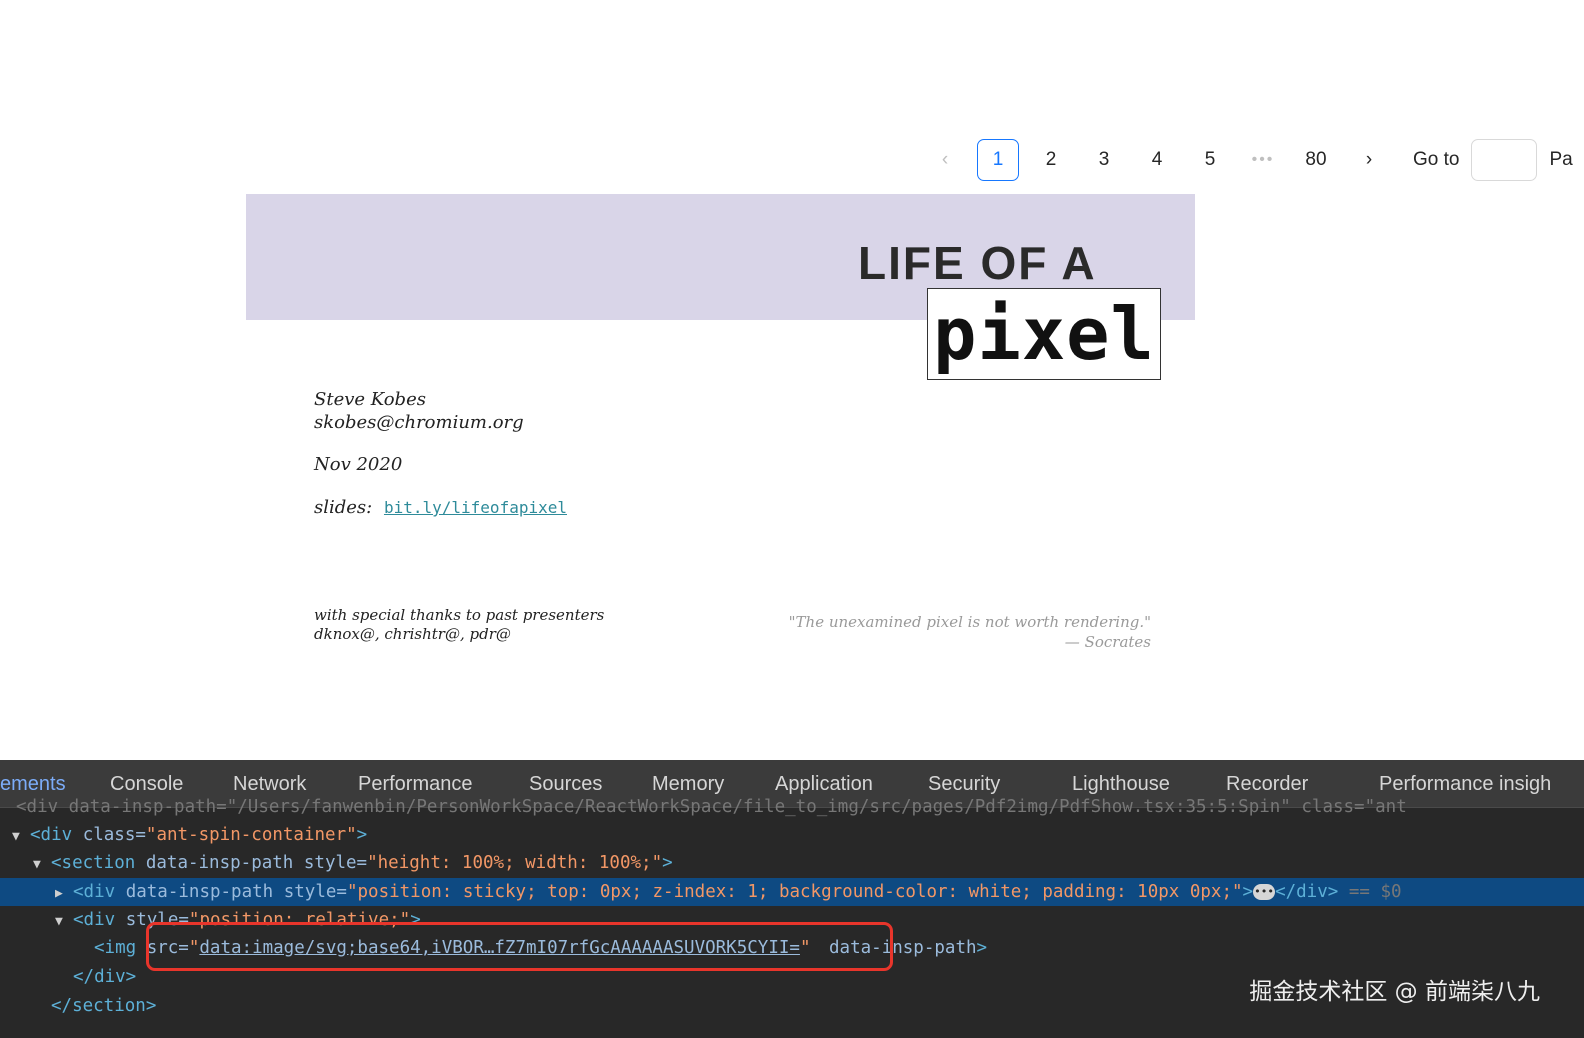 The height and width of the screenshot is (1038, 1584). Describe the element at coordinates (1436, 159) in the screenshot. I see `goto-label: Go to` at that location.